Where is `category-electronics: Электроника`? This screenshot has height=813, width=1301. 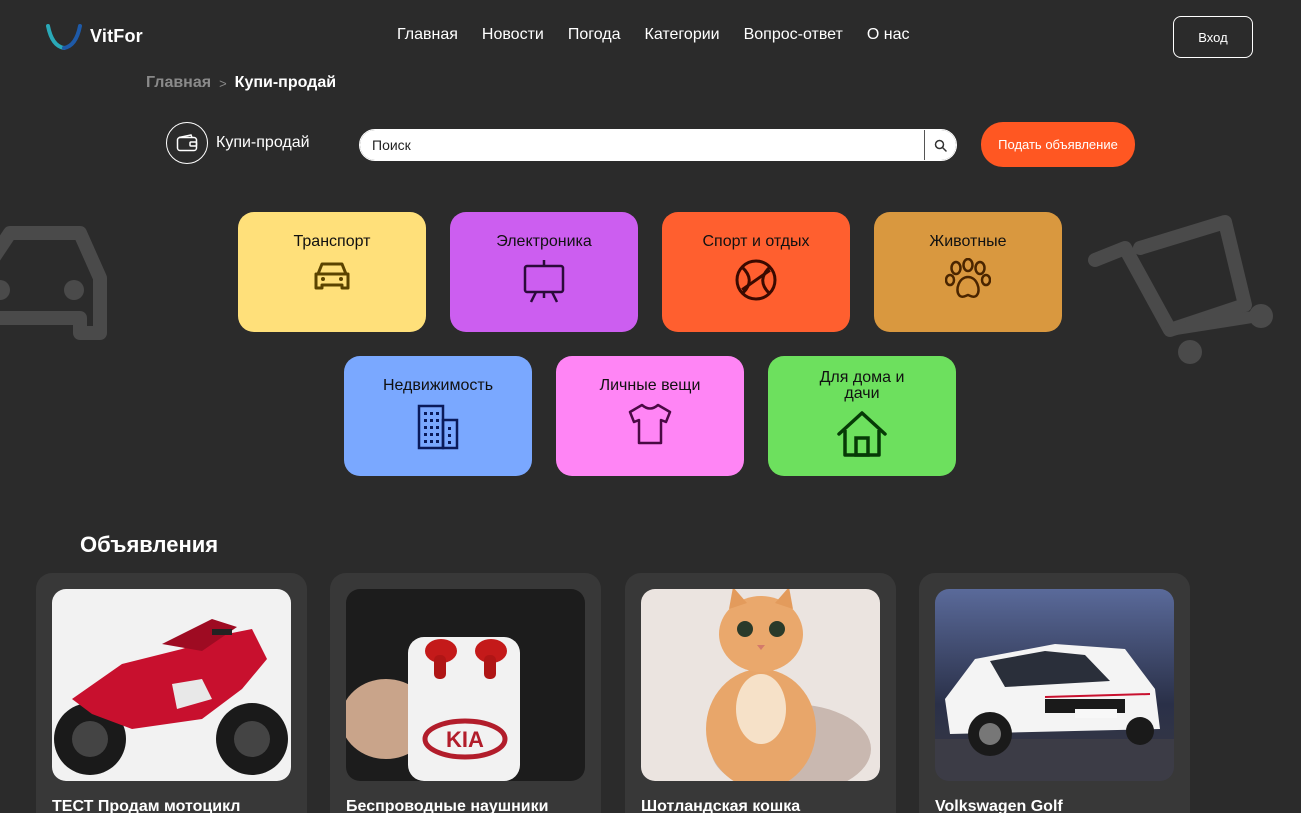
category-electronics: Электроника is located at coordinates (544, 272).